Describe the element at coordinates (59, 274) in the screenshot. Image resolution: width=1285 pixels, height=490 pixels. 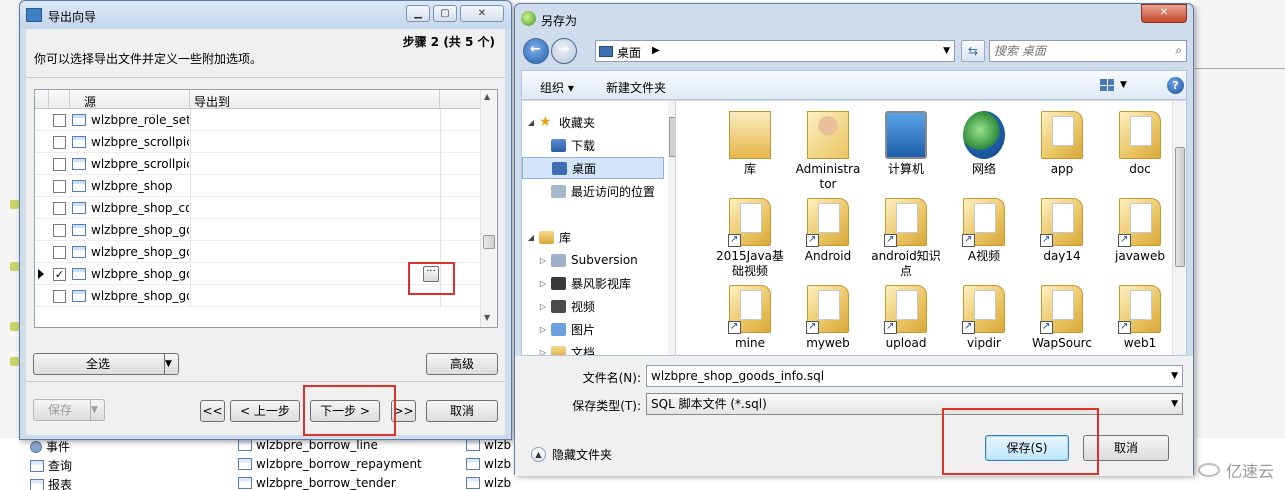
I see `row-checkbox: ✓` at that location.